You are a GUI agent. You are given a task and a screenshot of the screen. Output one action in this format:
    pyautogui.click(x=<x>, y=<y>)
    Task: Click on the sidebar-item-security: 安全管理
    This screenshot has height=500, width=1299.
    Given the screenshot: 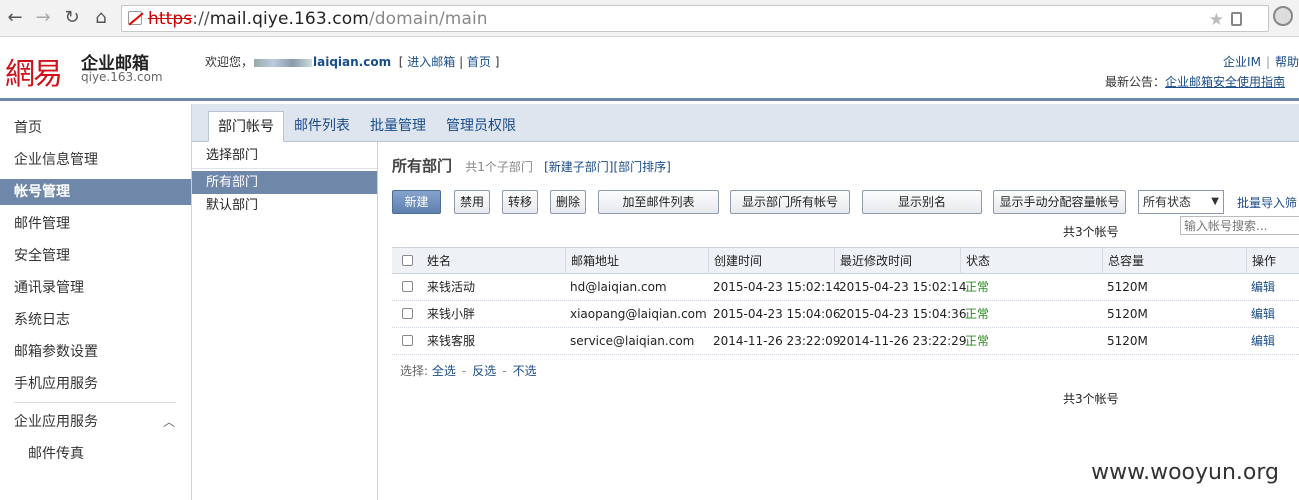 What is the action you would take?
    pyautogui.click(x=95, y=256)
    